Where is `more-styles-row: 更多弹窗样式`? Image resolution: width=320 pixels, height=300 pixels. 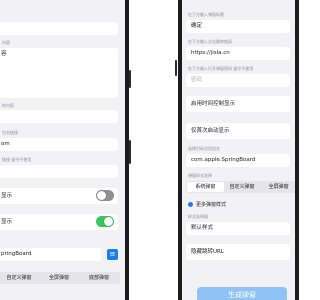
more-styles-row: 更多弹窗样式 is located at coordinates (238, 204).